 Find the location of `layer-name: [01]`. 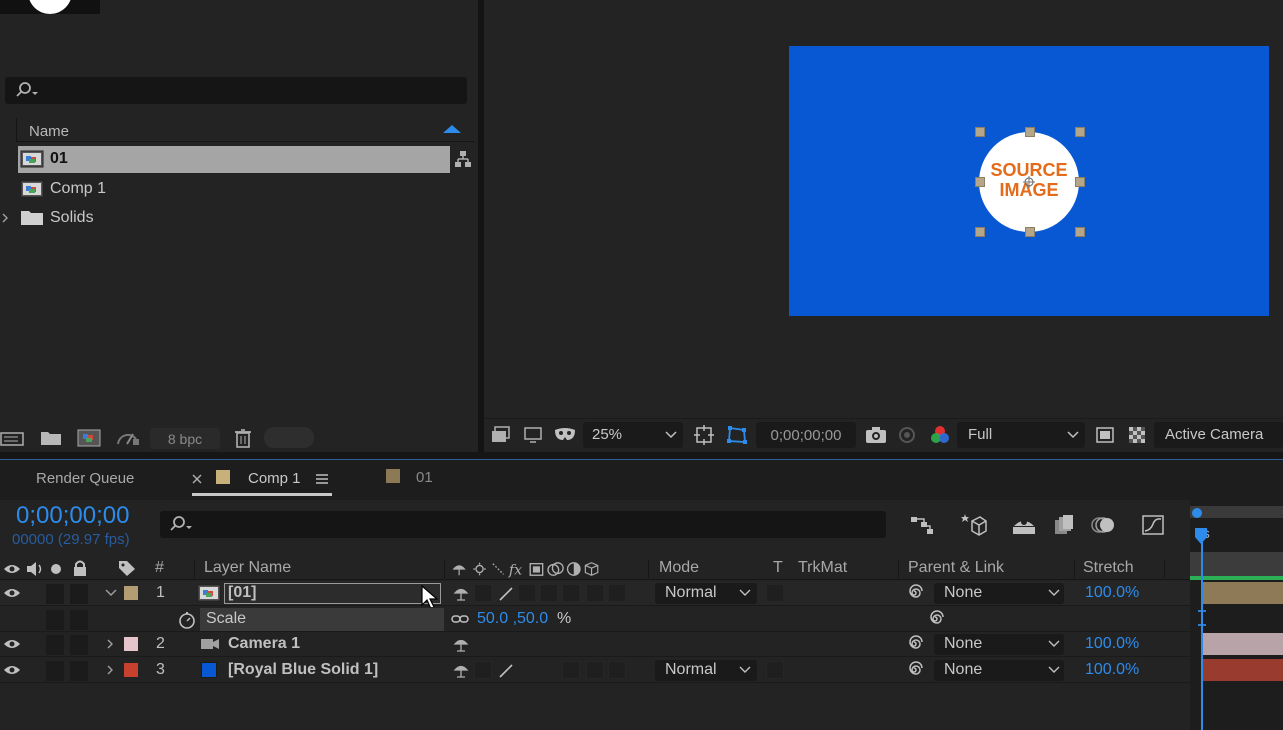

layer-name: [01] is located at coordinates (242, 593).